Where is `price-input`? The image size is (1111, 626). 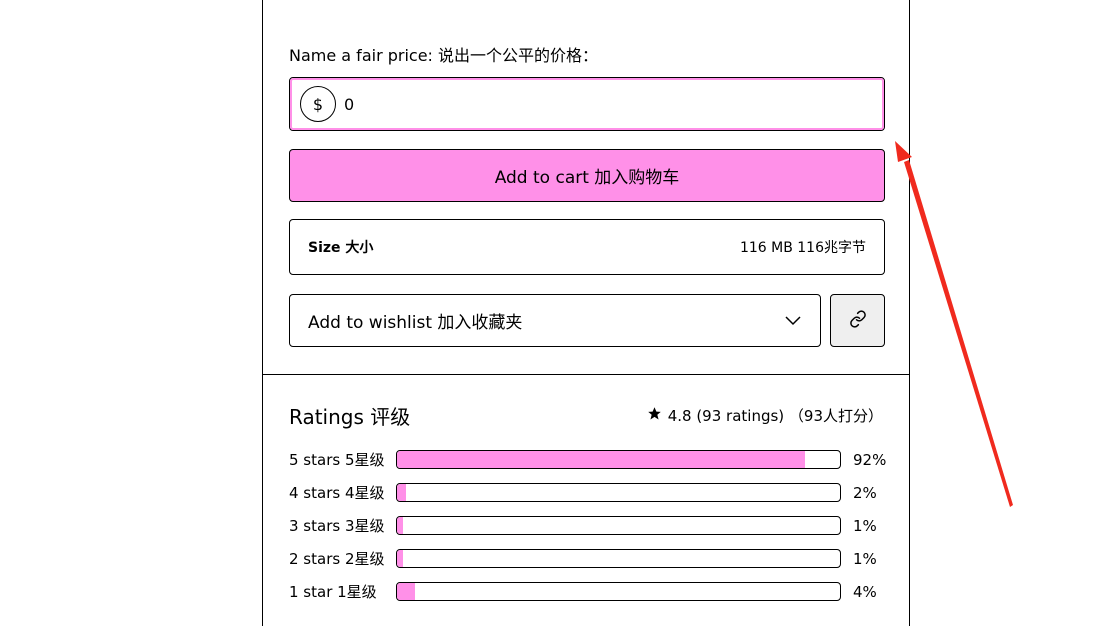 price-input is located at coordinates (604, 104).